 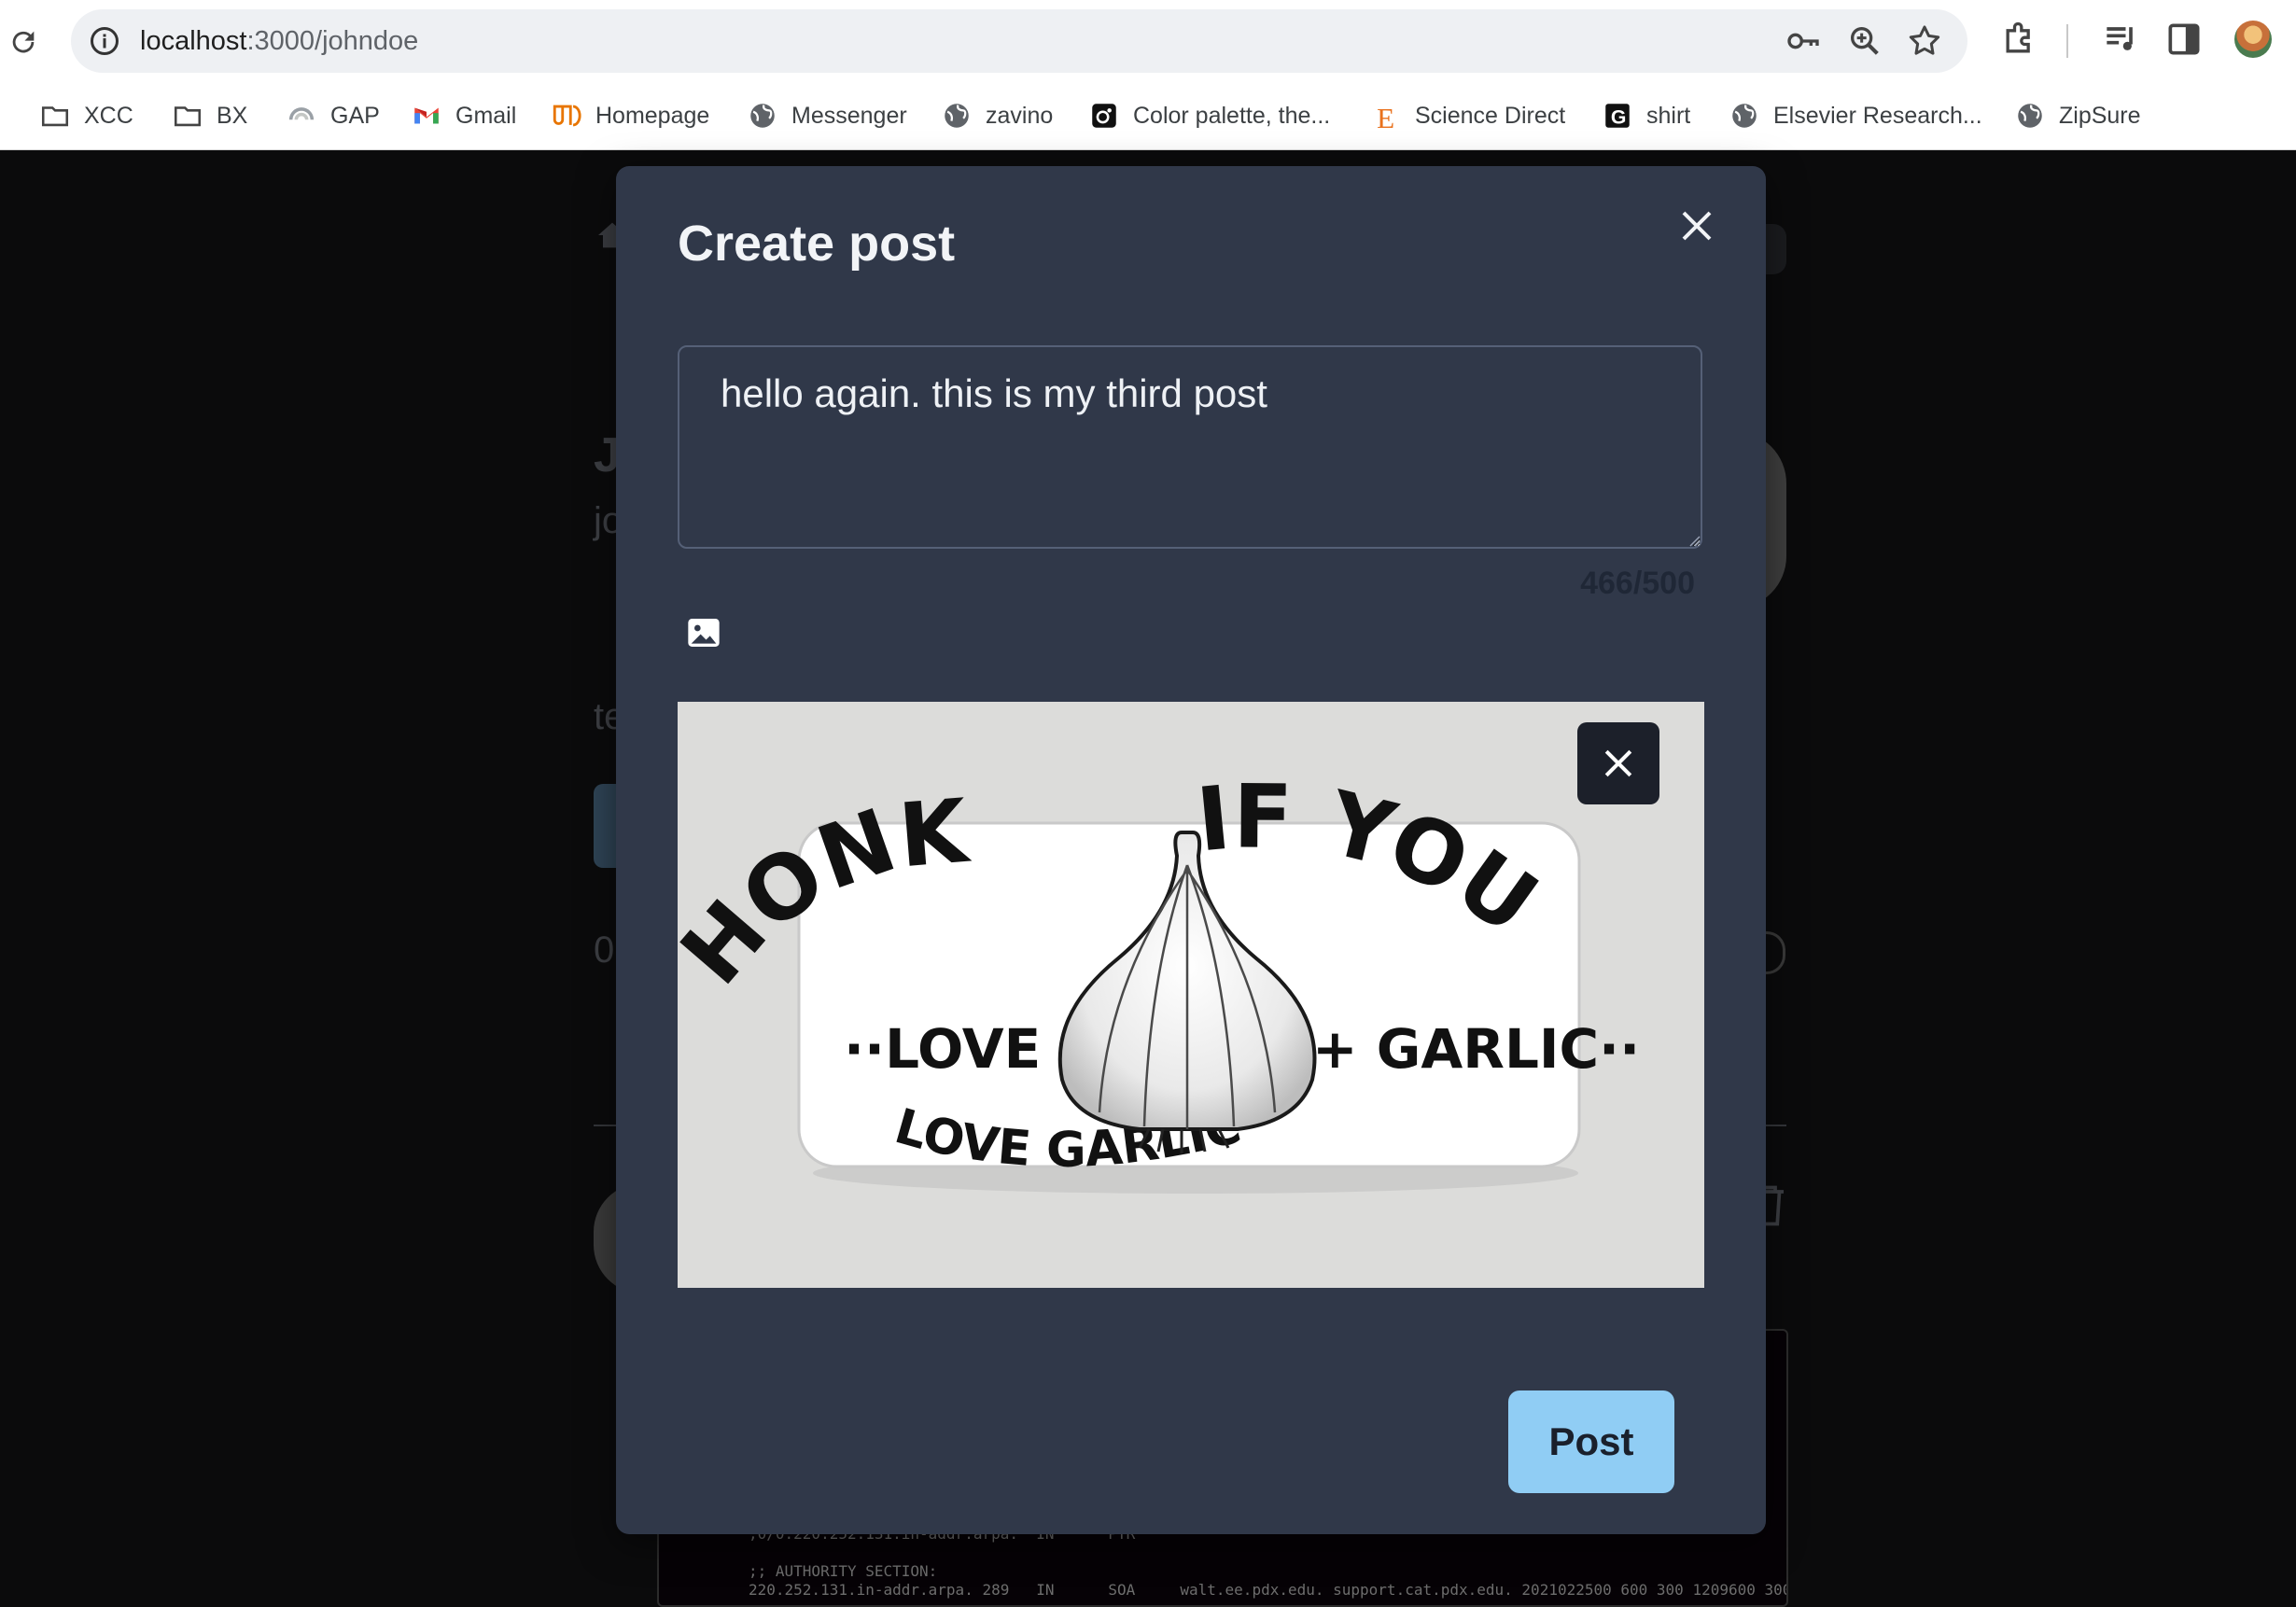 I want to click on g-icon: G, so click(x=1617, y=116).